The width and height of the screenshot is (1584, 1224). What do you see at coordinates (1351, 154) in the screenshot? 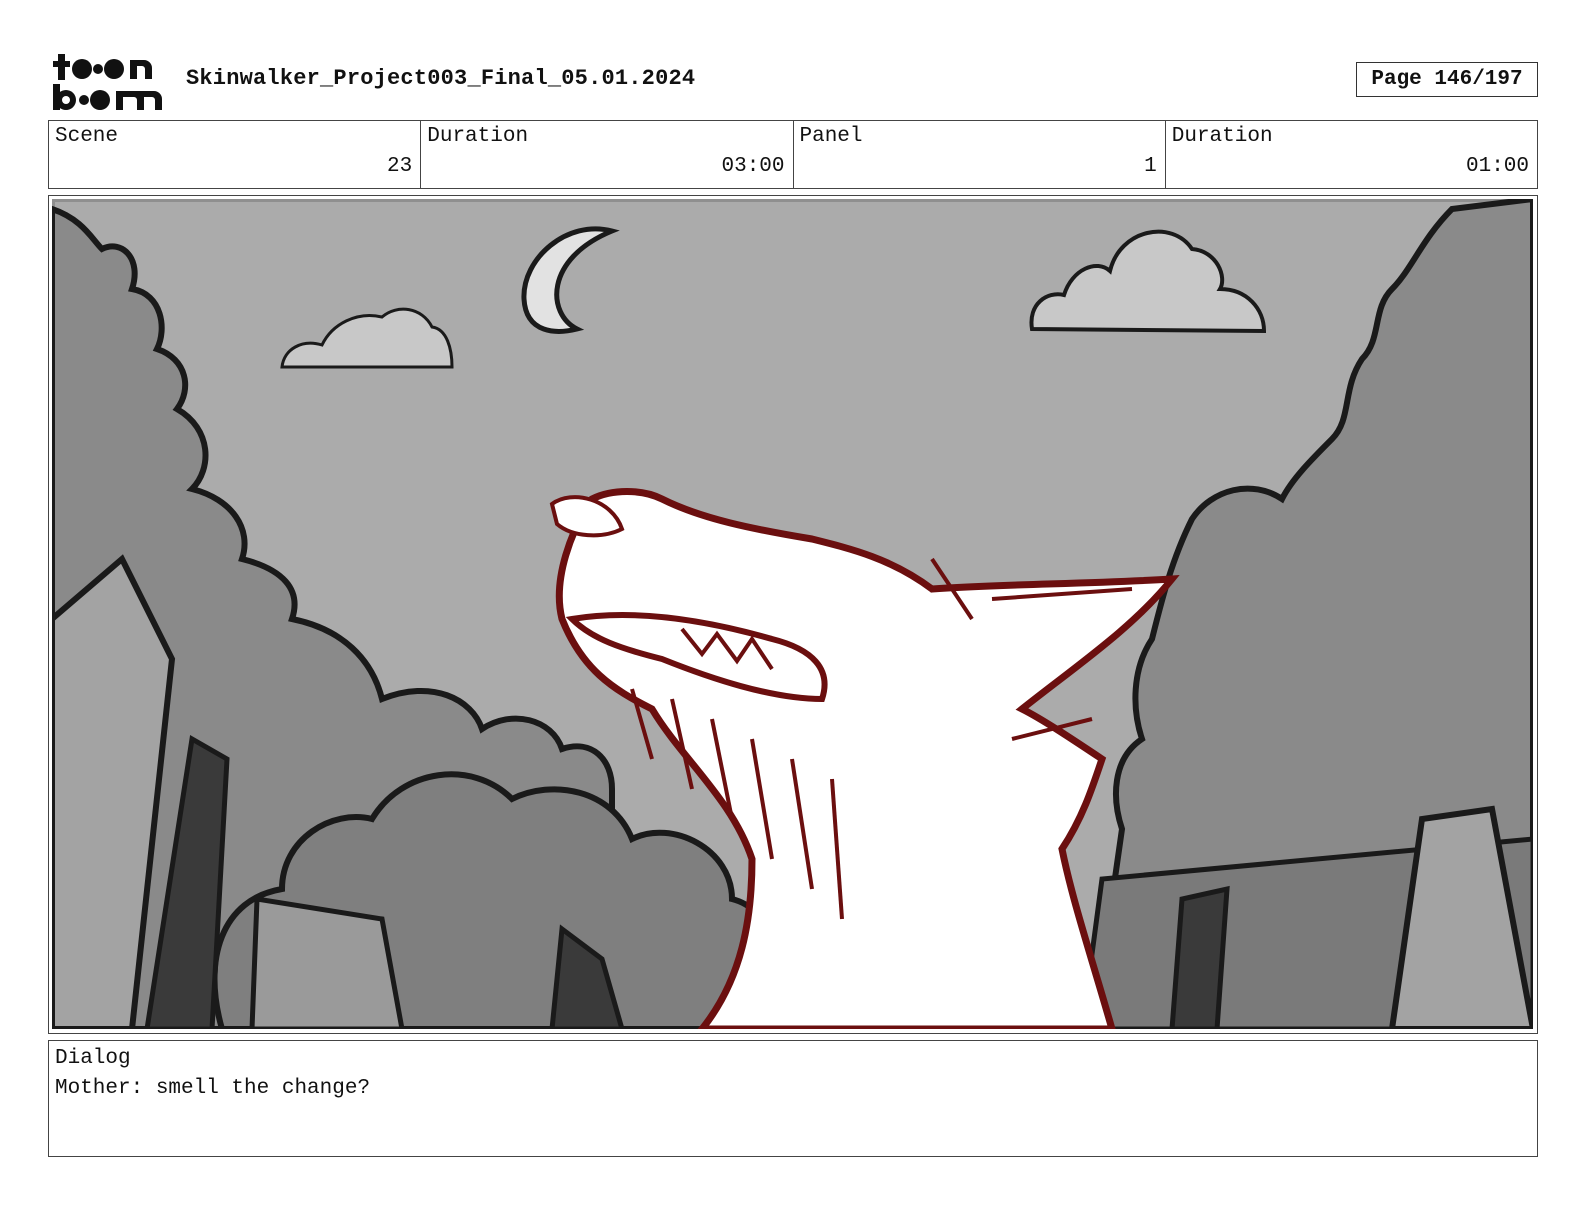
I see `panel-duration-cell: Duration 01:00` at bounding box center [1351, 154].